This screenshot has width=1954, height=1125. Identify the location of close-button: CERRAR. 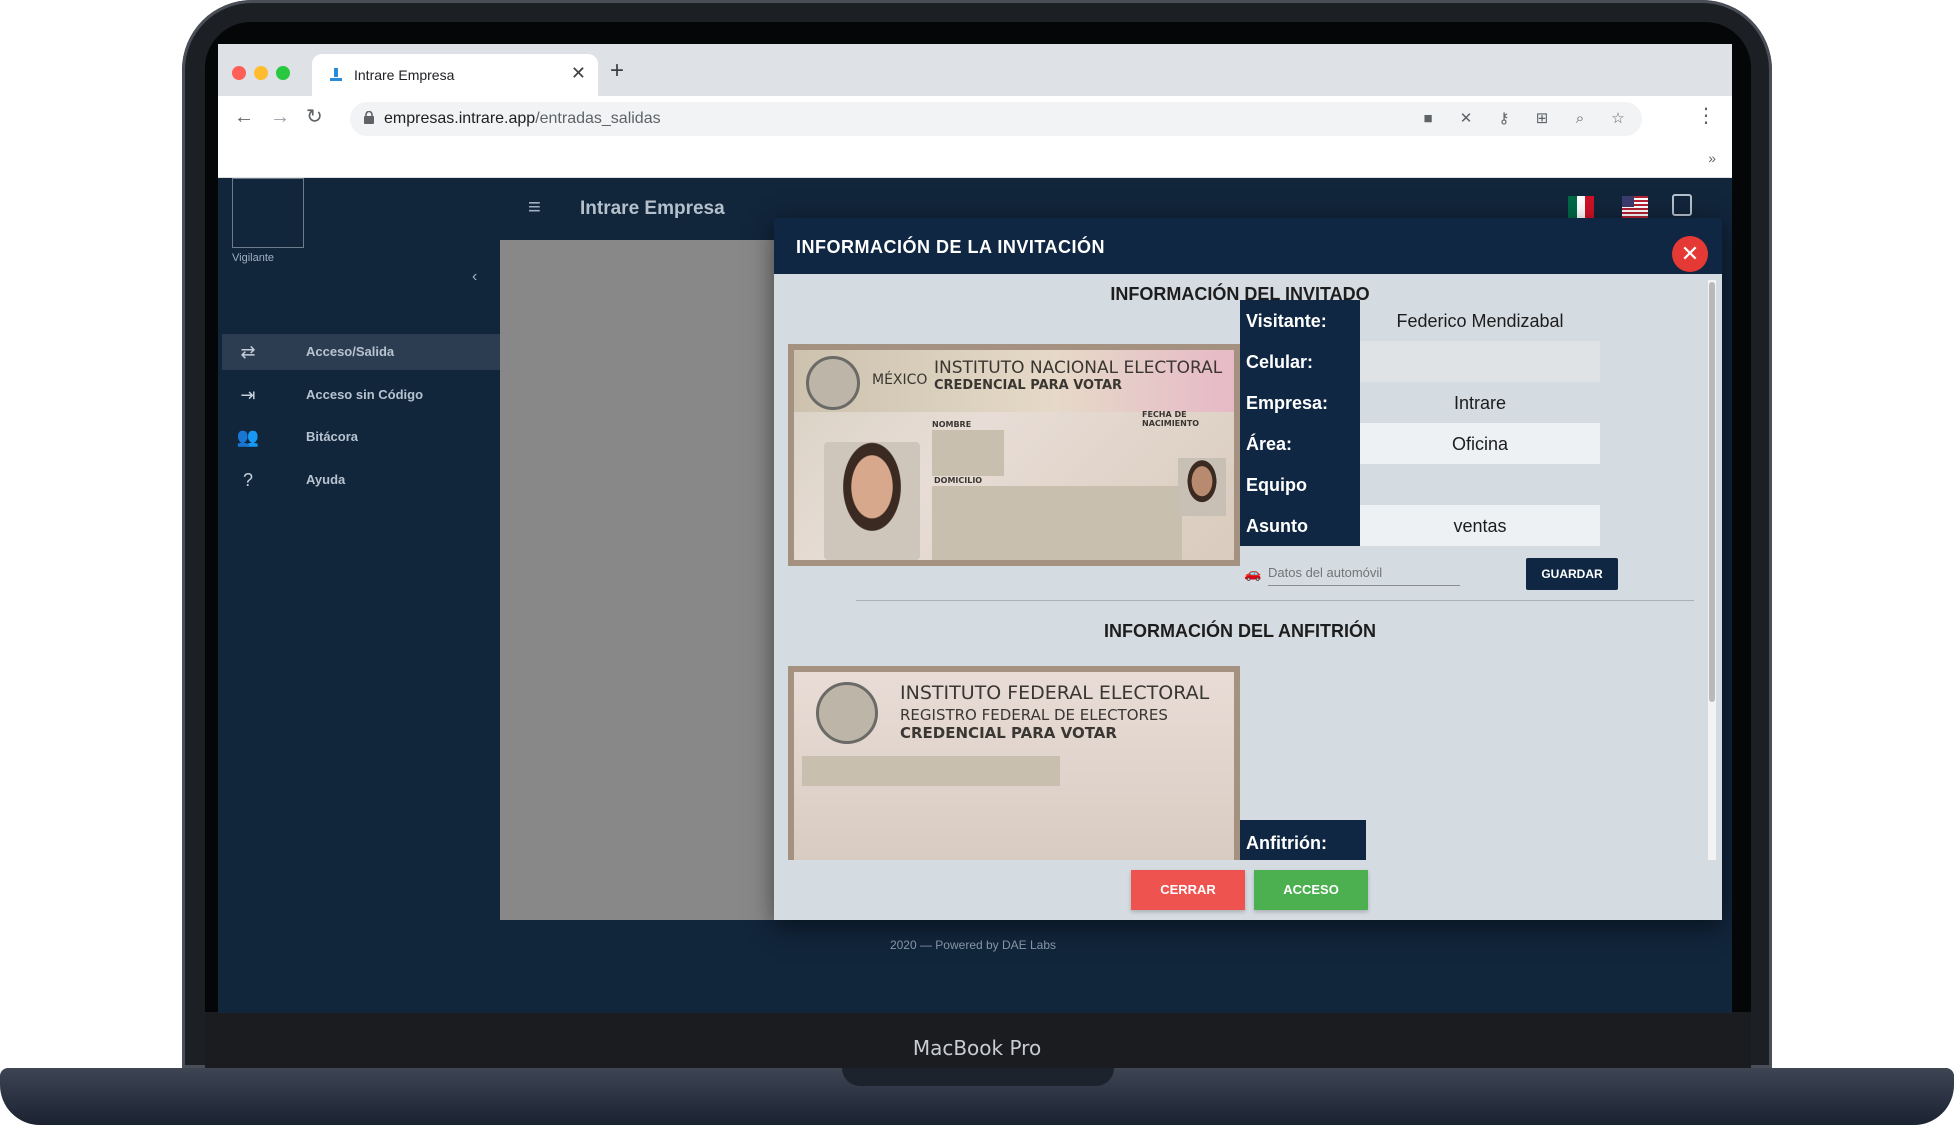
(1188, 890).